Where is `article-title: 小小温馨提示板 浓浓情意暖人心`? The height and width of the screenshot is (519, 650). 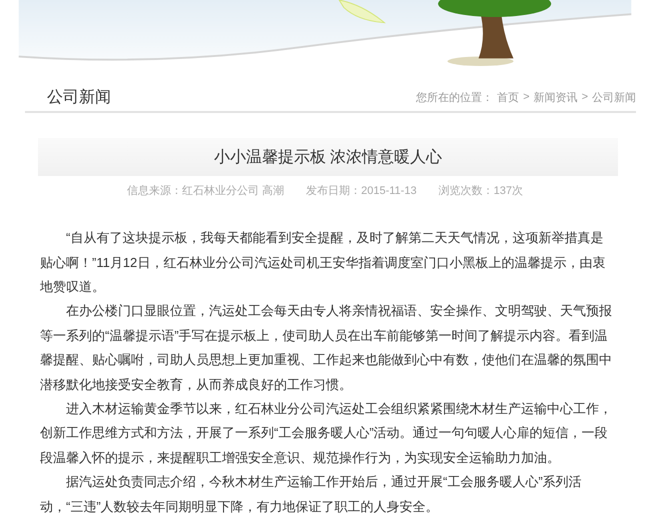 article-title: 小小温馨提示板 浓浓情意暖人心 is located at coordinates (328, 158).